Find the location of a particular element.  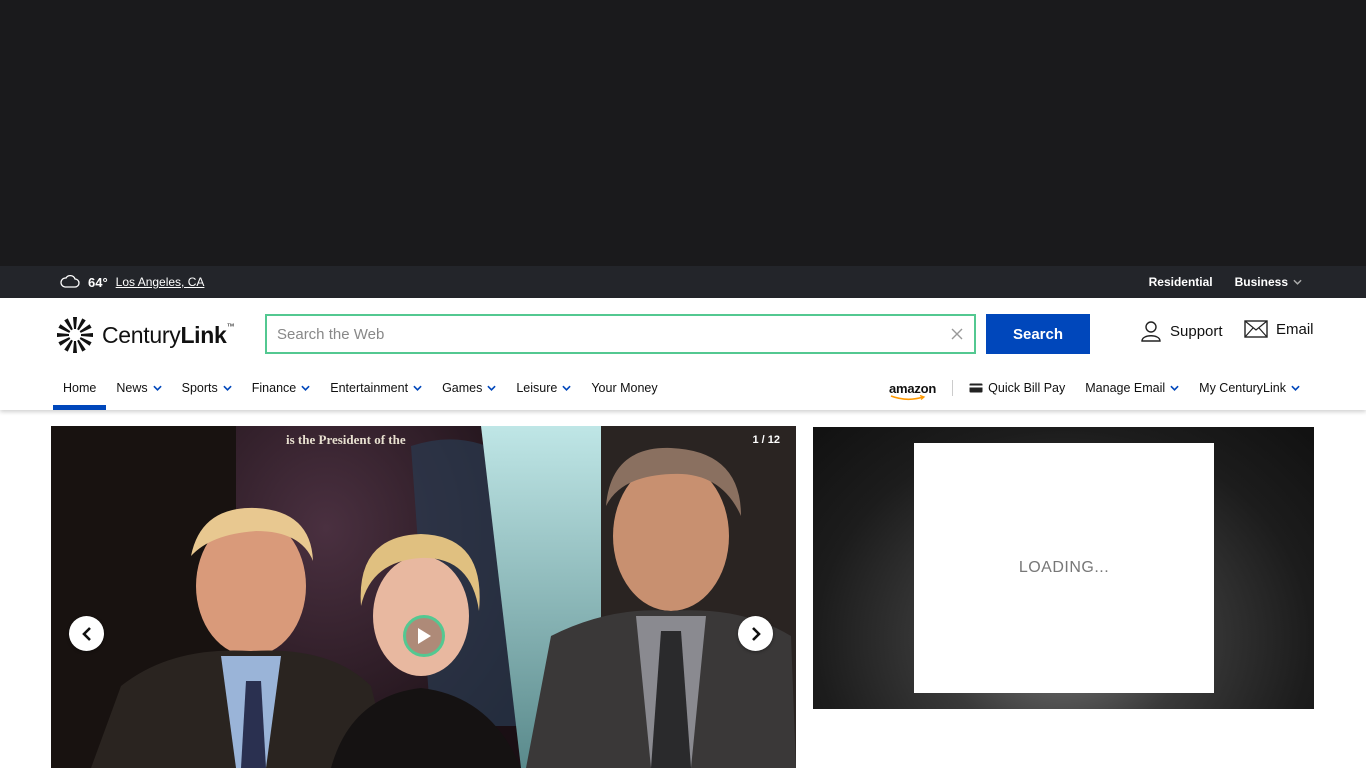

nav-label: Sports is located at coordinates (199, 388).